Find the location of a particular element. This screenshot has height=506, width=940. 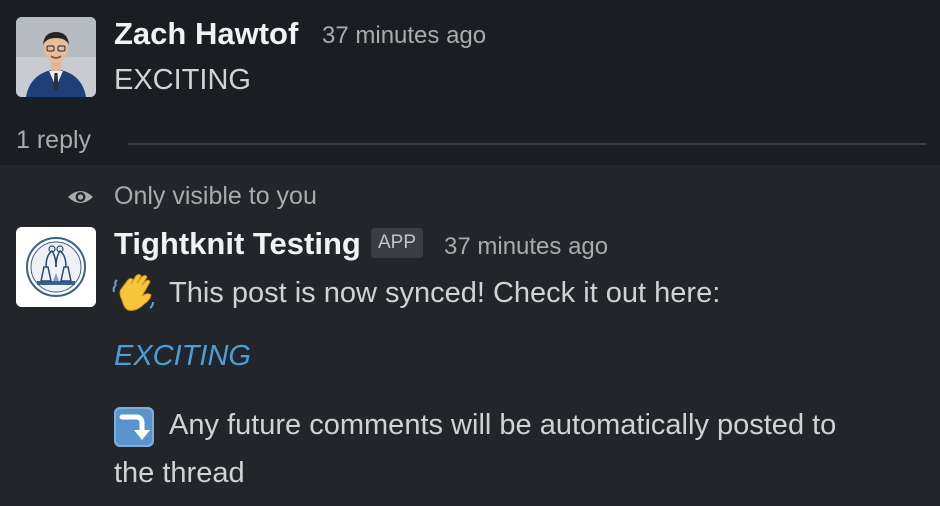

tightknit-logo-icon is located at coordinates (56, 267).